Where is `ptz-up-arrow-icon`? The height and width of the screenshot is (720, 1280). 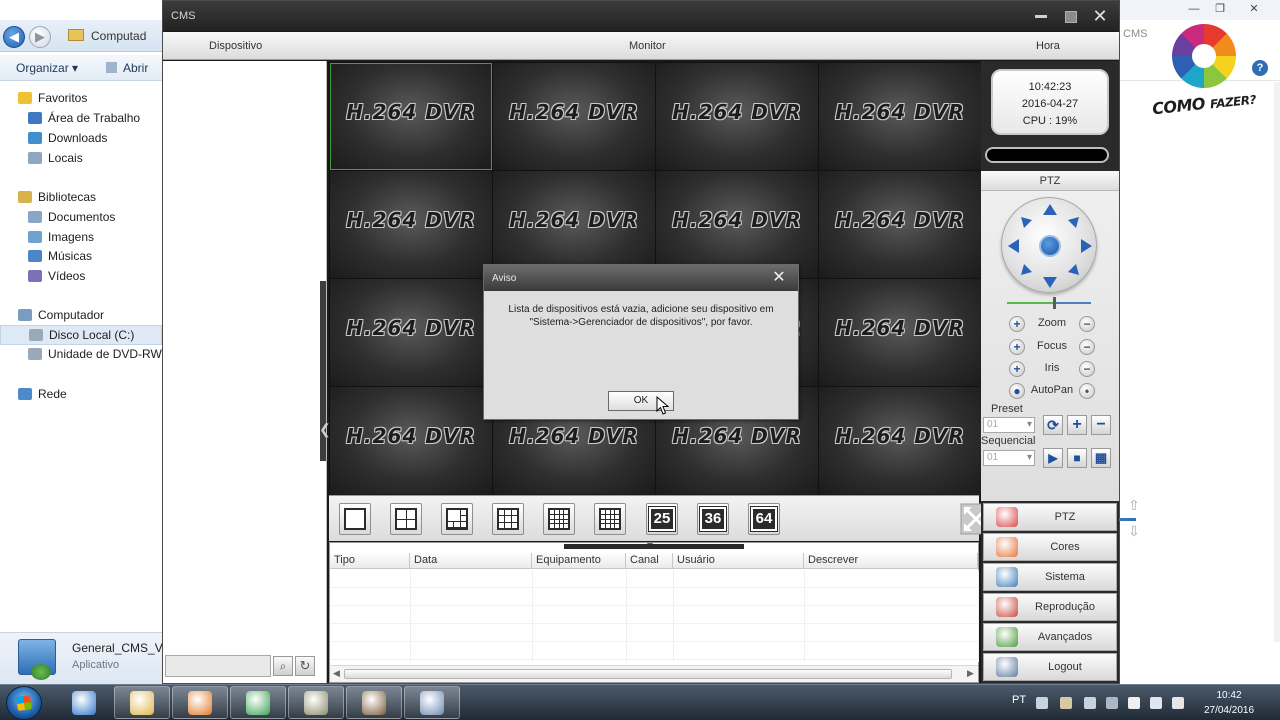
ptz-up-arrow-icon is located at coordinates (1050, 209).